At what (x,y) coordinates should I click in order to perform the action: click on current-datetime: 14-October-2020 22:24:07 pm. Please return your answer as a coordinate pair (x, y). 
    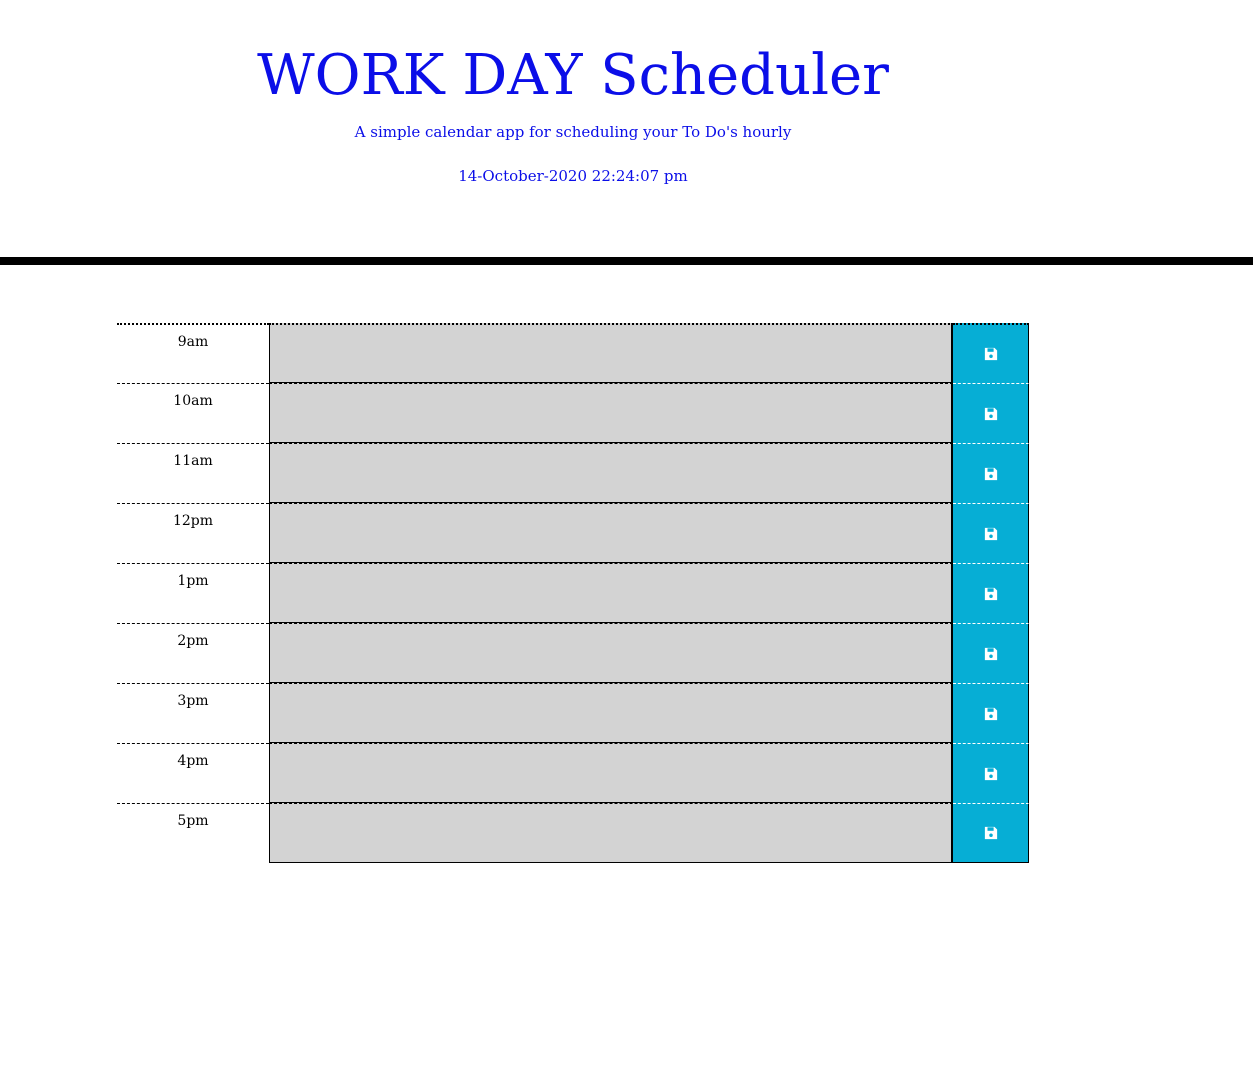
    Looking at the image, I should click on (573, 176).